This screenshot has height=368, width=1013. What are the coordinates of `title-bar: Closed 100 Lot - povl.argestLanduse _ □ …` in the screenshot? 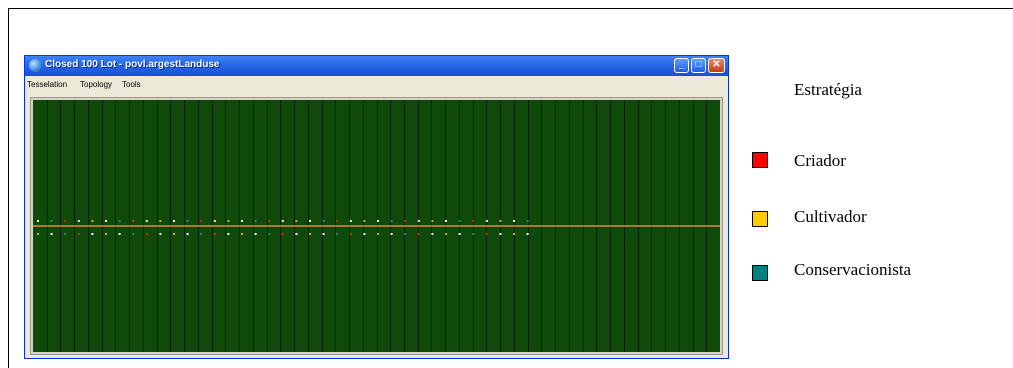 It's located at (376, 66).